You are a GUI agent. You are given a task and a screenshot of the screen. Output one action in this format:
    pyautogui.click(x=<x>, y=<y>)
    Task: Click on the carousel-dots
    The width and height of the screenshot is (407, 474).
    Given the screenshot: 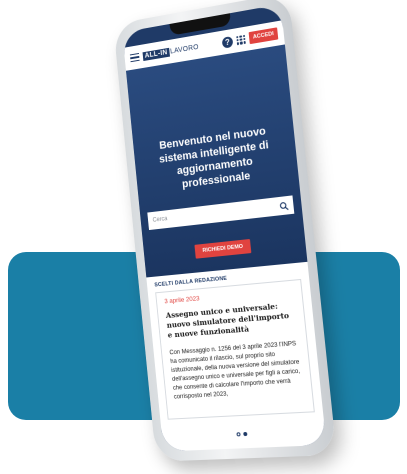 What is the action you would take?
    pyautogui.click(x=243, y=433)
    